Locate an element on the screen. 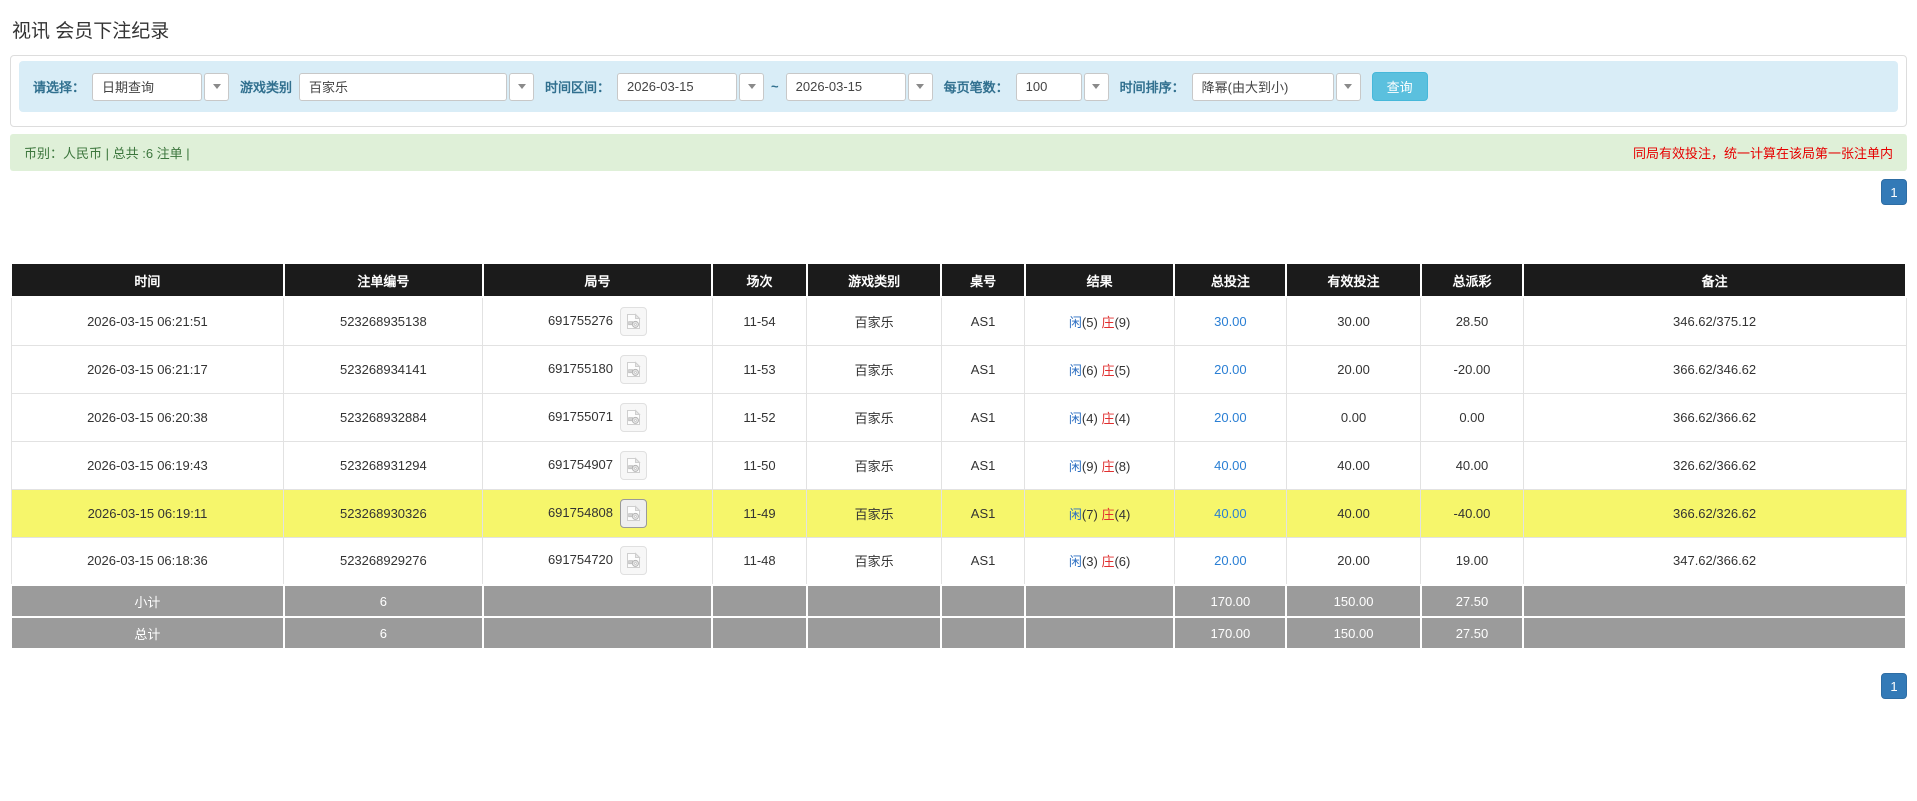 This screenshot has width=1917, height=801. col-session: 场次 is located at coordinates (759, 280).